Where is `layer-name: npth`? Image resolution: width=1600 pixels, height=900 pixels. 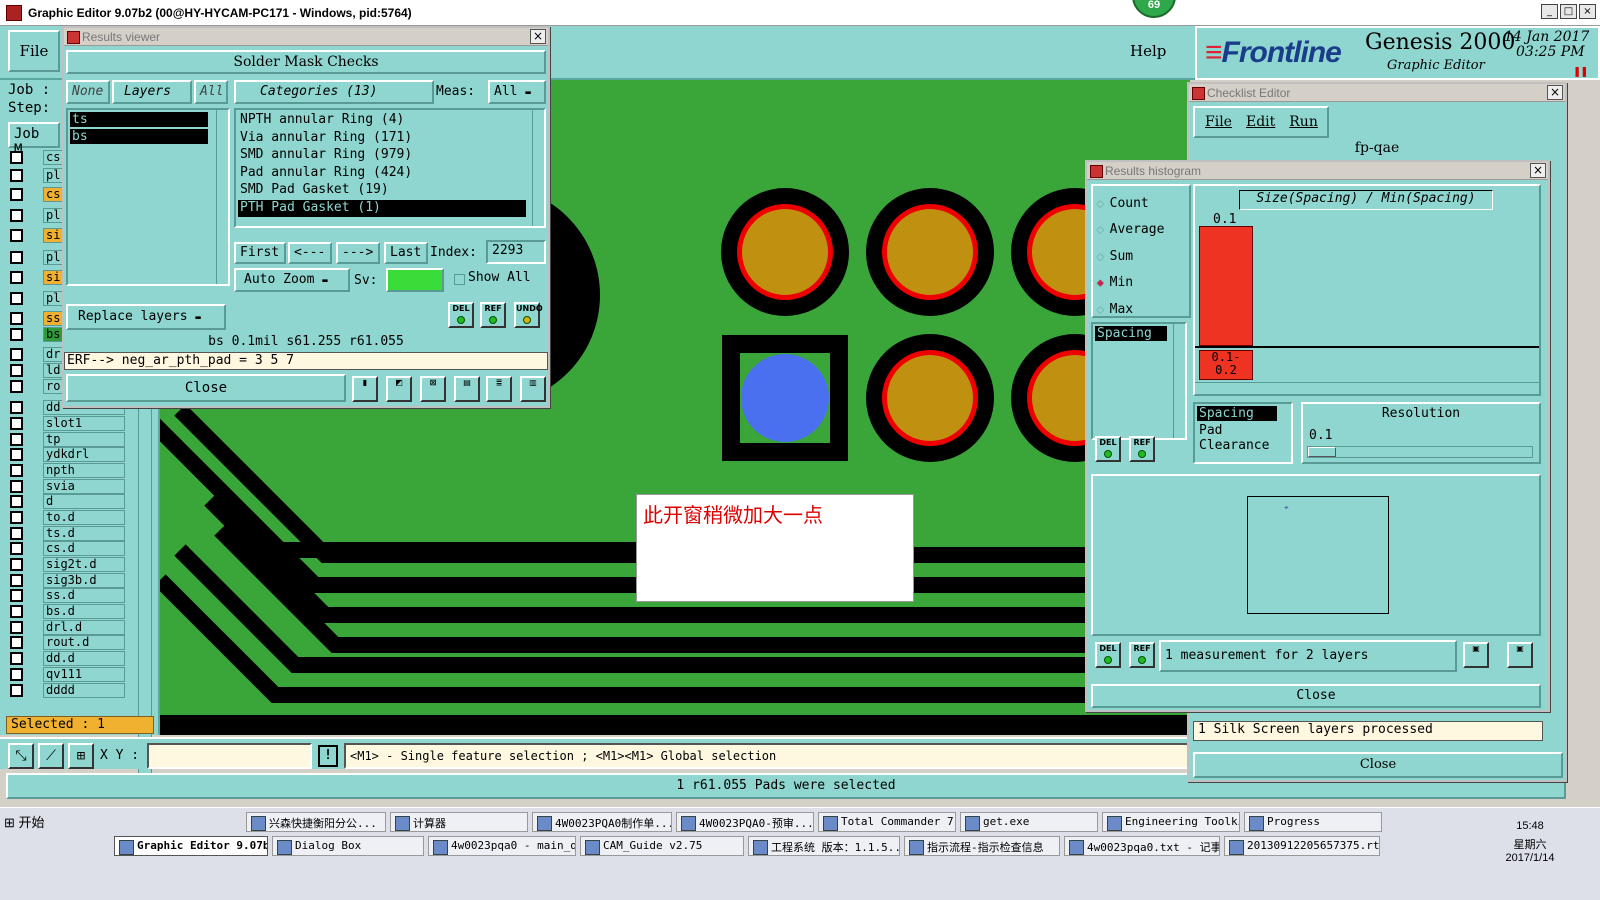
layer-name: npth is located at coordinates (84, 470).